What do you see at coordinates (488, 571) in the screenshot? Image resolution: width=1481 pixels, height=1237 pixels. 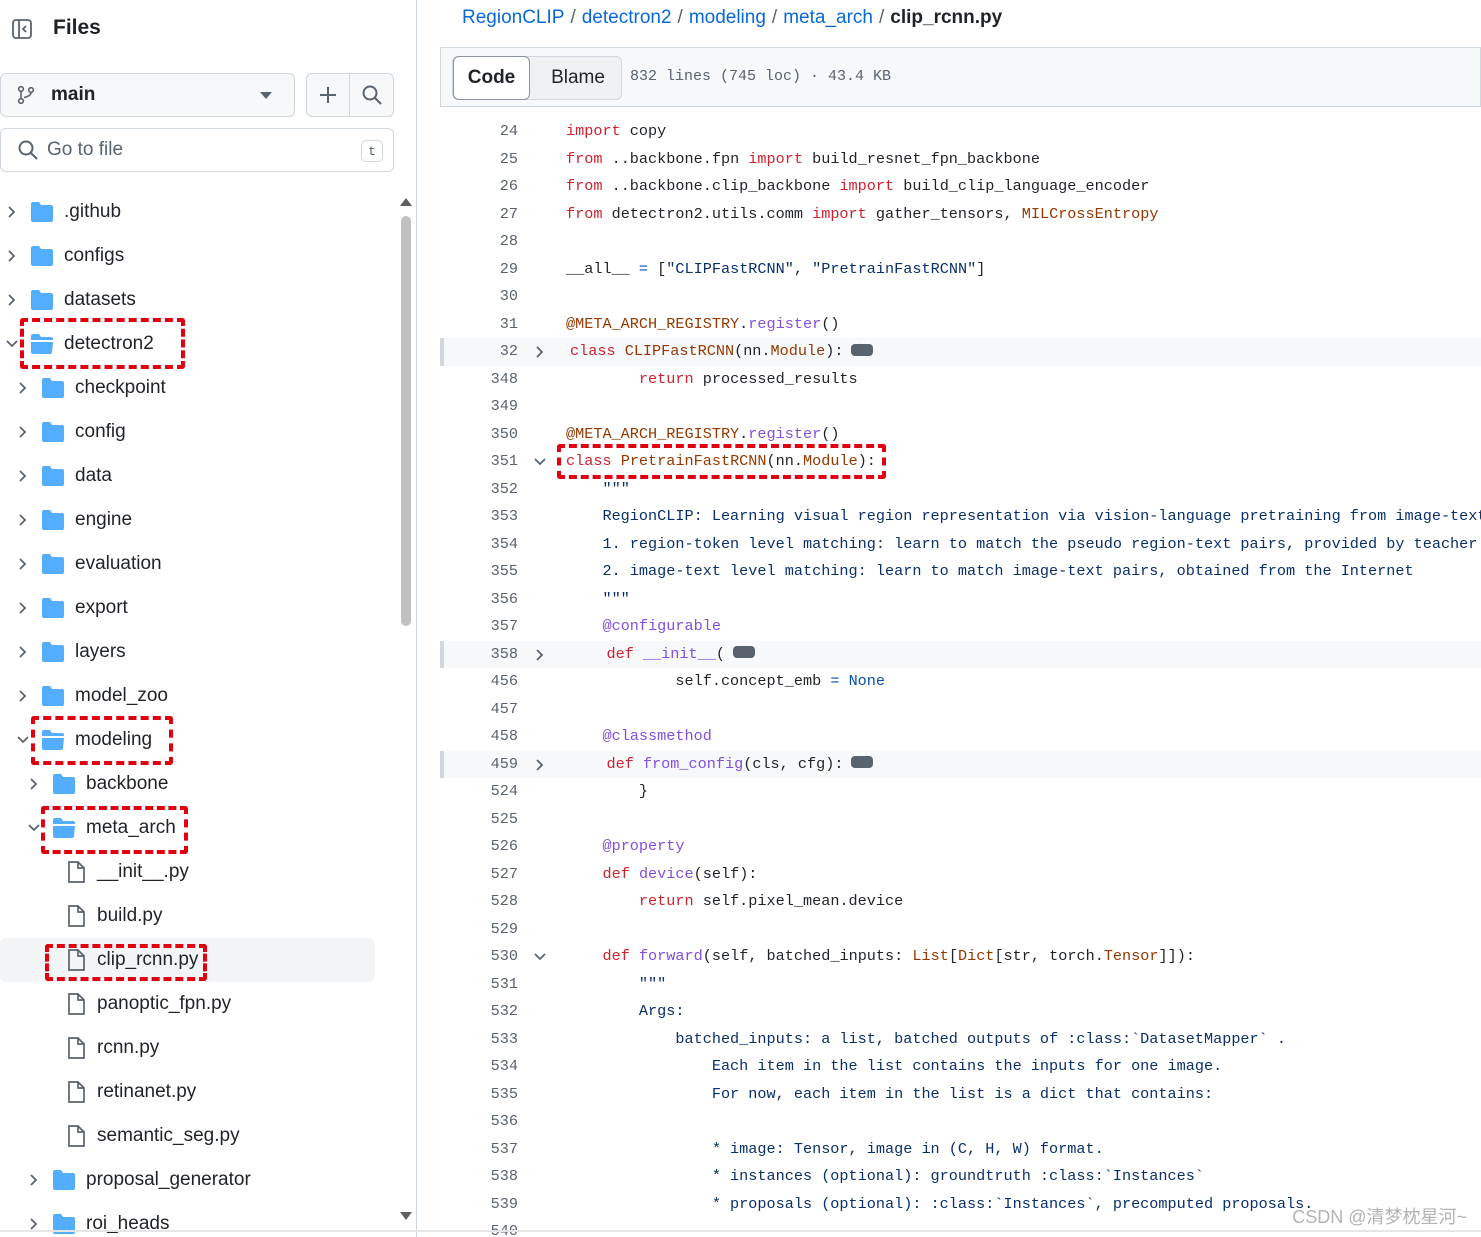 I see `line-number: 355` at bounding box center [488, 571].